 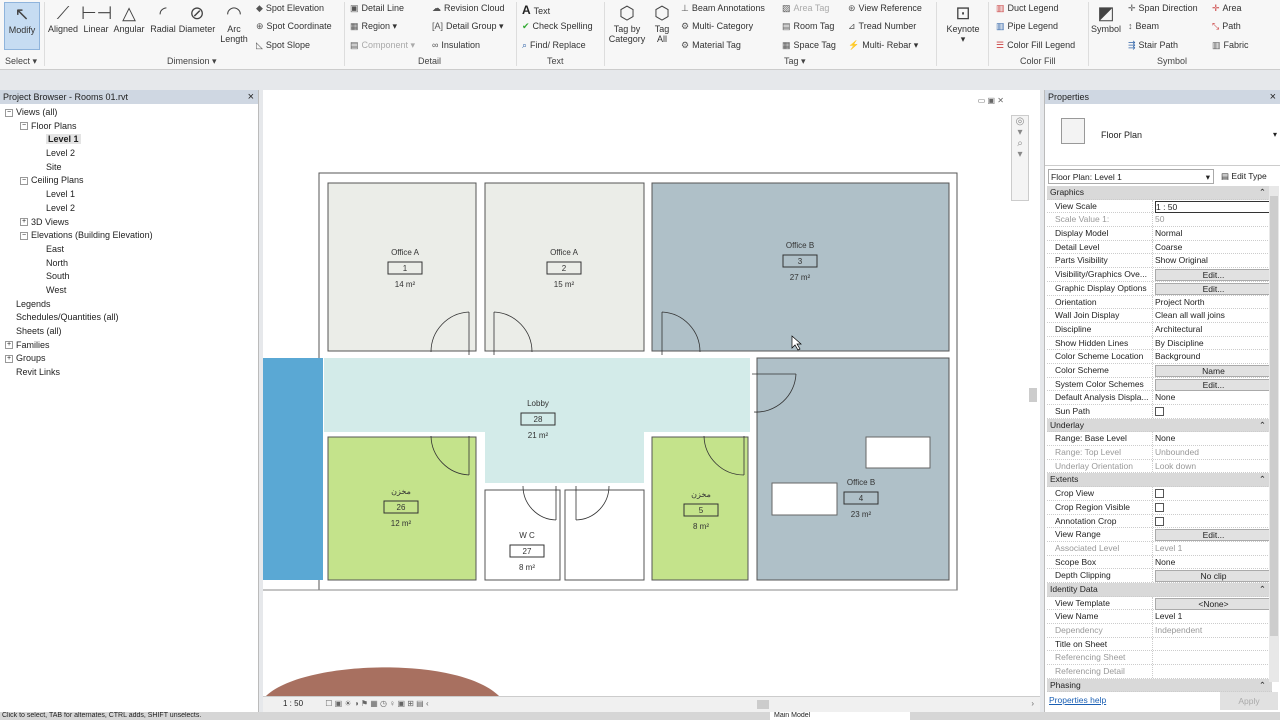 What do you see at coordinates (131, 127) in the screenshot?
I see `browser-item: − Floor Plans` at bounding box center [131, 127].